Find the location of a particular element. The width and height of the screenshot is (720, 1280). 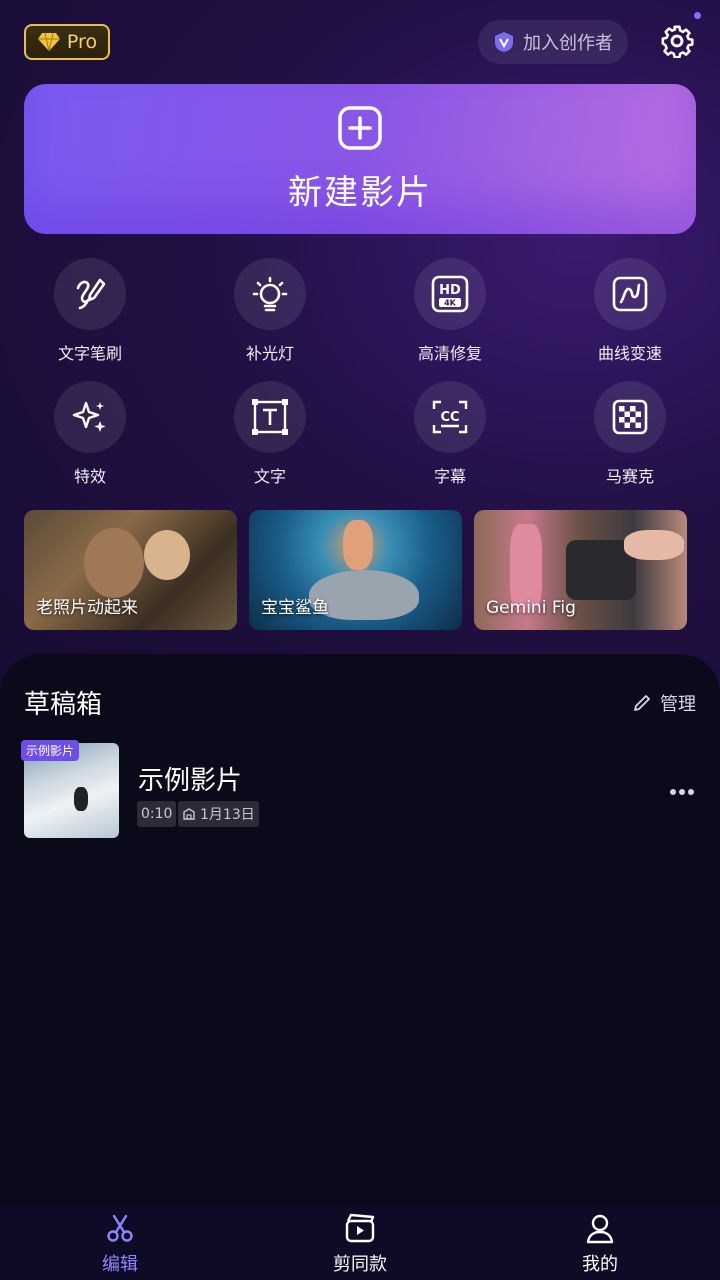

tool-captions: CC 字幕 is located at coordinates (450, 434).